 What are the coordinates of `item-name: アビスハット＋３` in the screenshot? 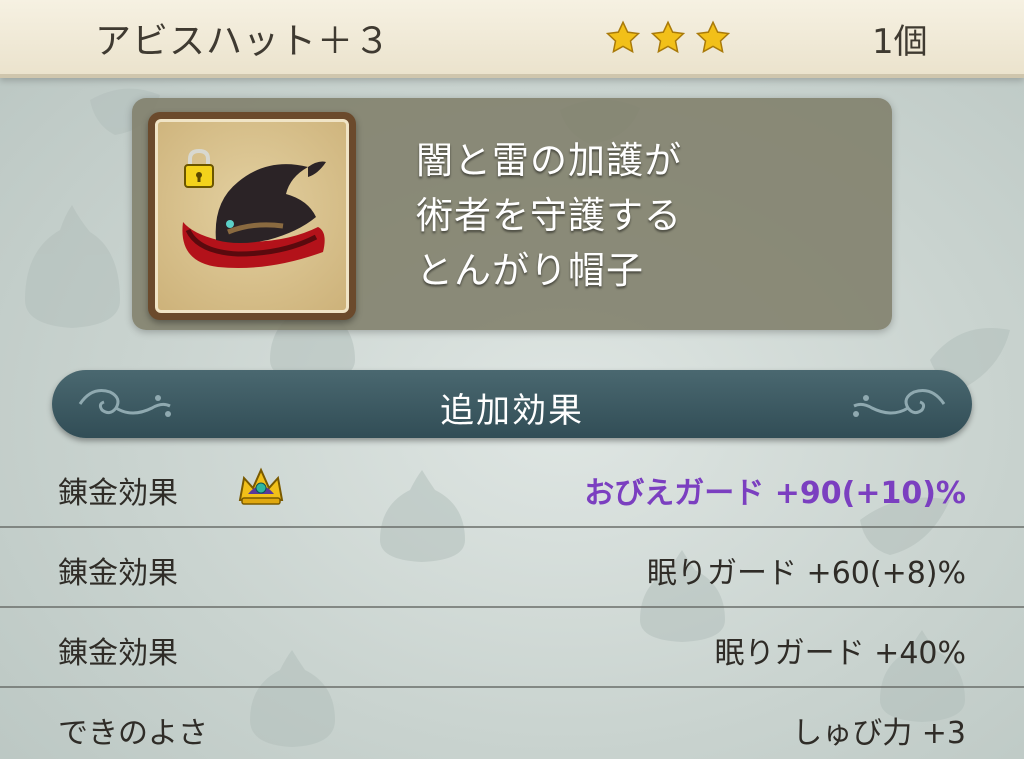 It's located at (243, 41).